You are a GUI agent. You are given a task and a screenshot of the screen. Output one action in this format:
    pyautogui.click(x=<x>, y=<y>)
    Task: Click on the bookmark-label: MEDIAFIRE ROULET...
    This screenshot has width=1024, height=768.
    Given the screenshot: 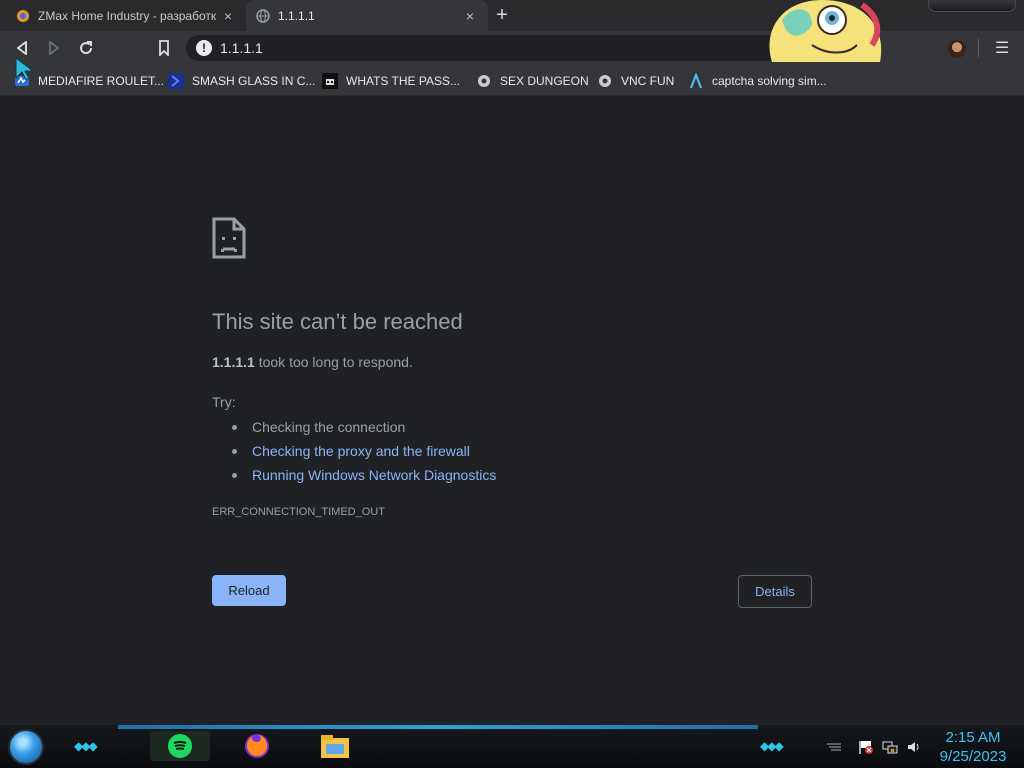 What is the action you would take?
    pyautogui.click(x=101, y=81)
    